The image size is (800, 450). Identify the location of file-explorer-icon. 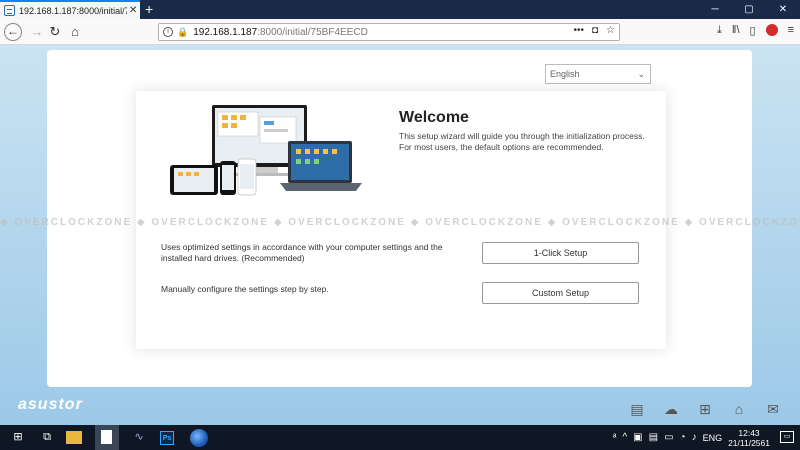
(74, 437).